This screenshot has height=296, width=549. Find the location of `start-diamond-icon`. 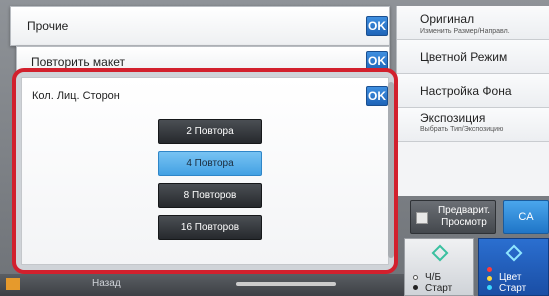

start-diamond-icon is located at coordinates (440, 253).